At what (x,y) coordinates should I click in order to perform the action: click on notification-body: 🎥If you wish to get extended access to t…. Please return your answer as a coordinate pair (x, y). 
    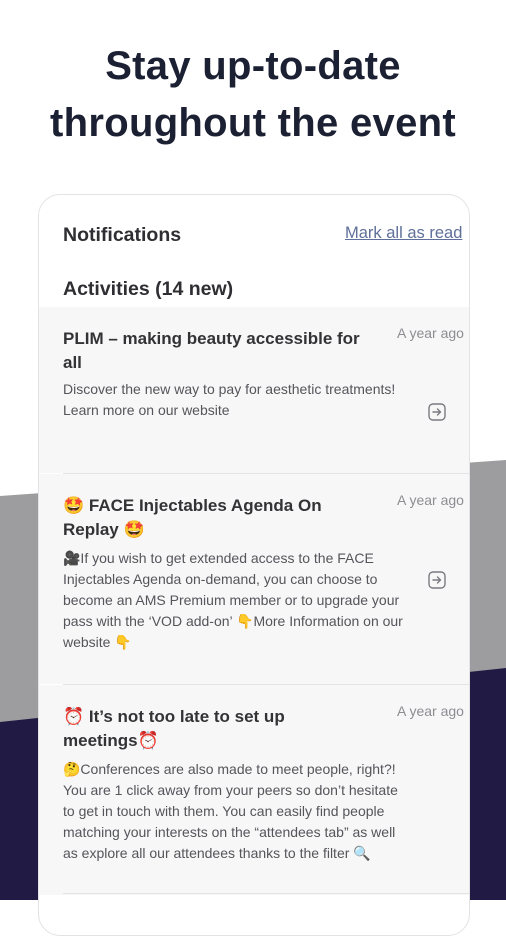
    Looking at the image, I should click on (233, 600).